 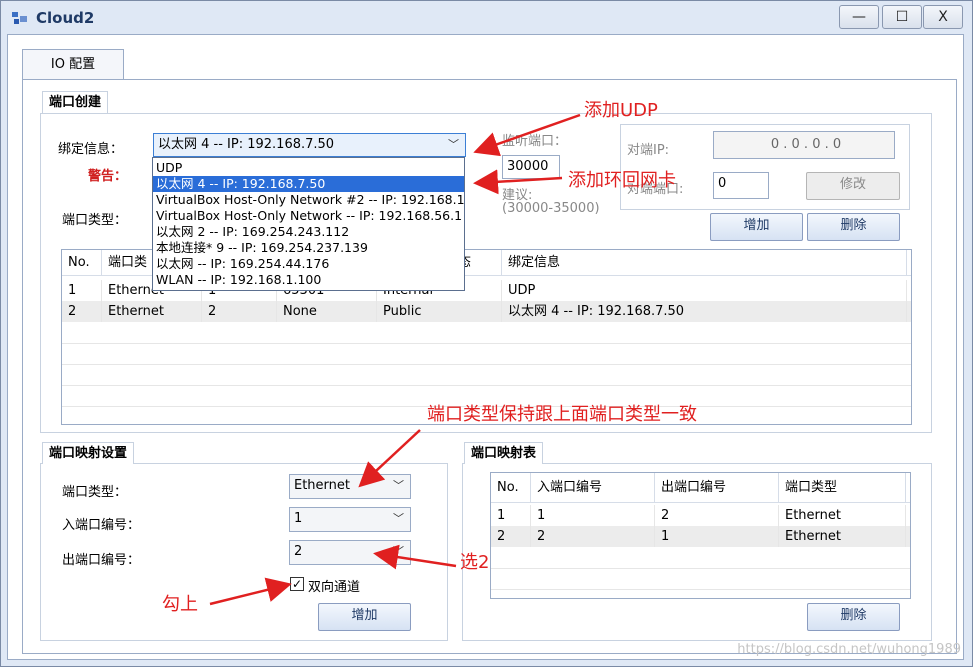 I want to click on annotation-add-udp: 添加UDP, so click(x=621, y=110).